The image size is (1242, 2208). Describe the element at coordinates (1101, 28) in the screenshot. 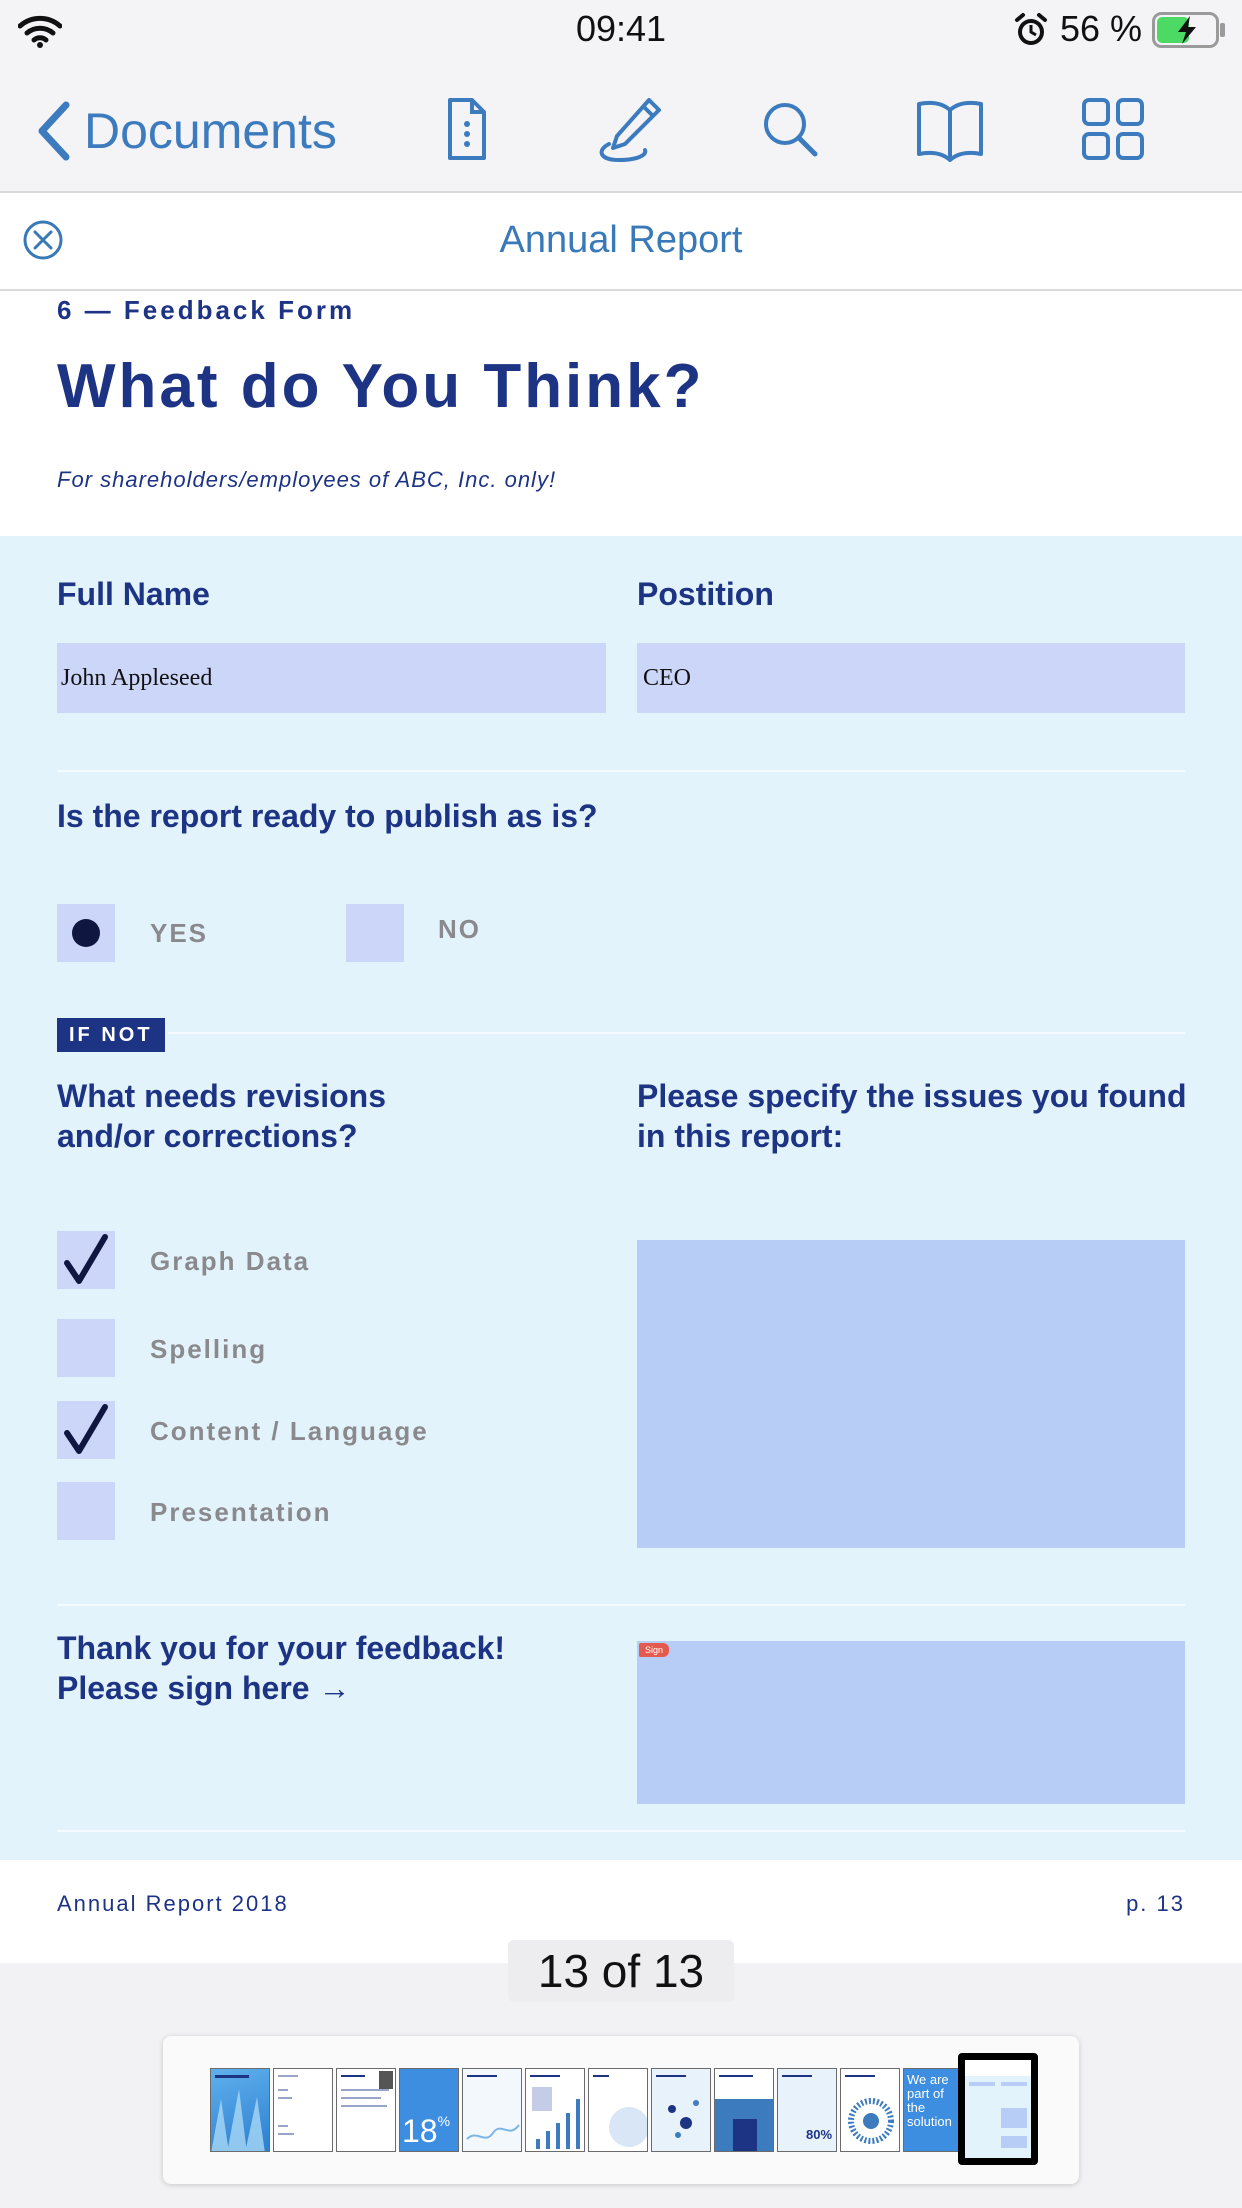

I see `battery-percent: 56 %` at that location.